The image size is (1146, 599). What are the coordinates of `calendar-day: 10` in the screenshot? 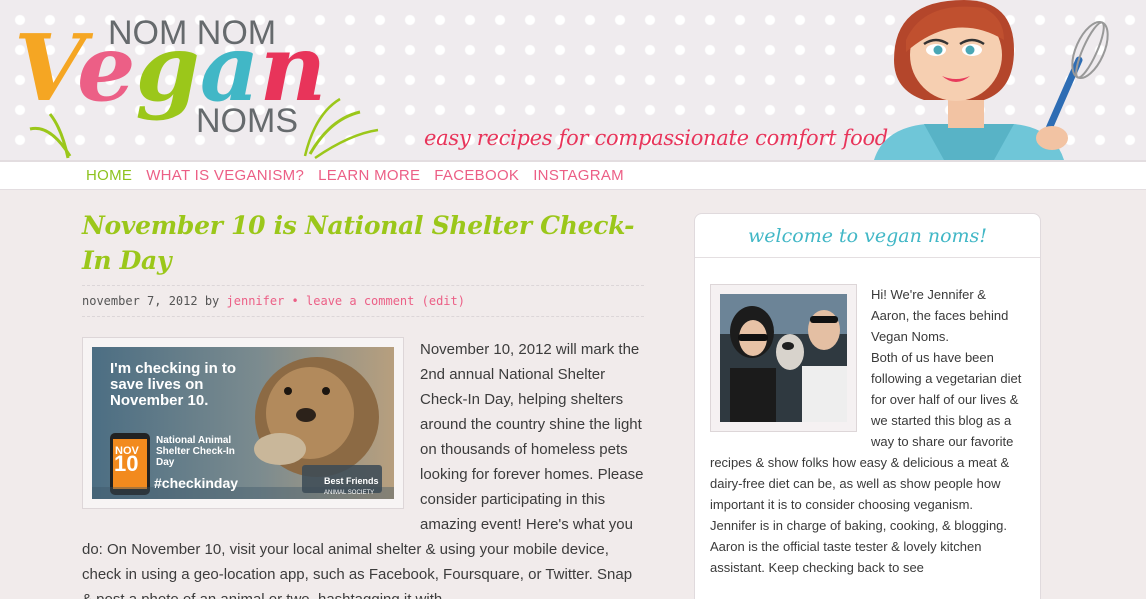 It's located at (126, 463).